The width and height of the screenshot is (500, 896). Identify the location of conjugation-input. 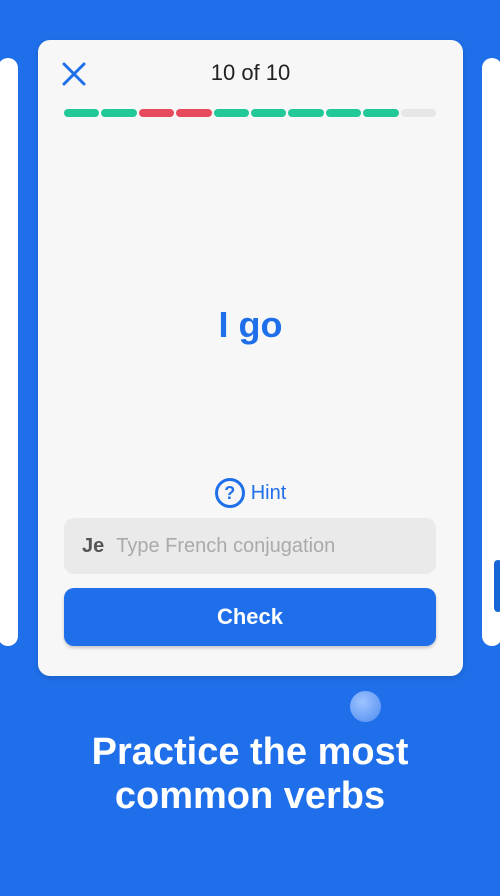
(276, 546).